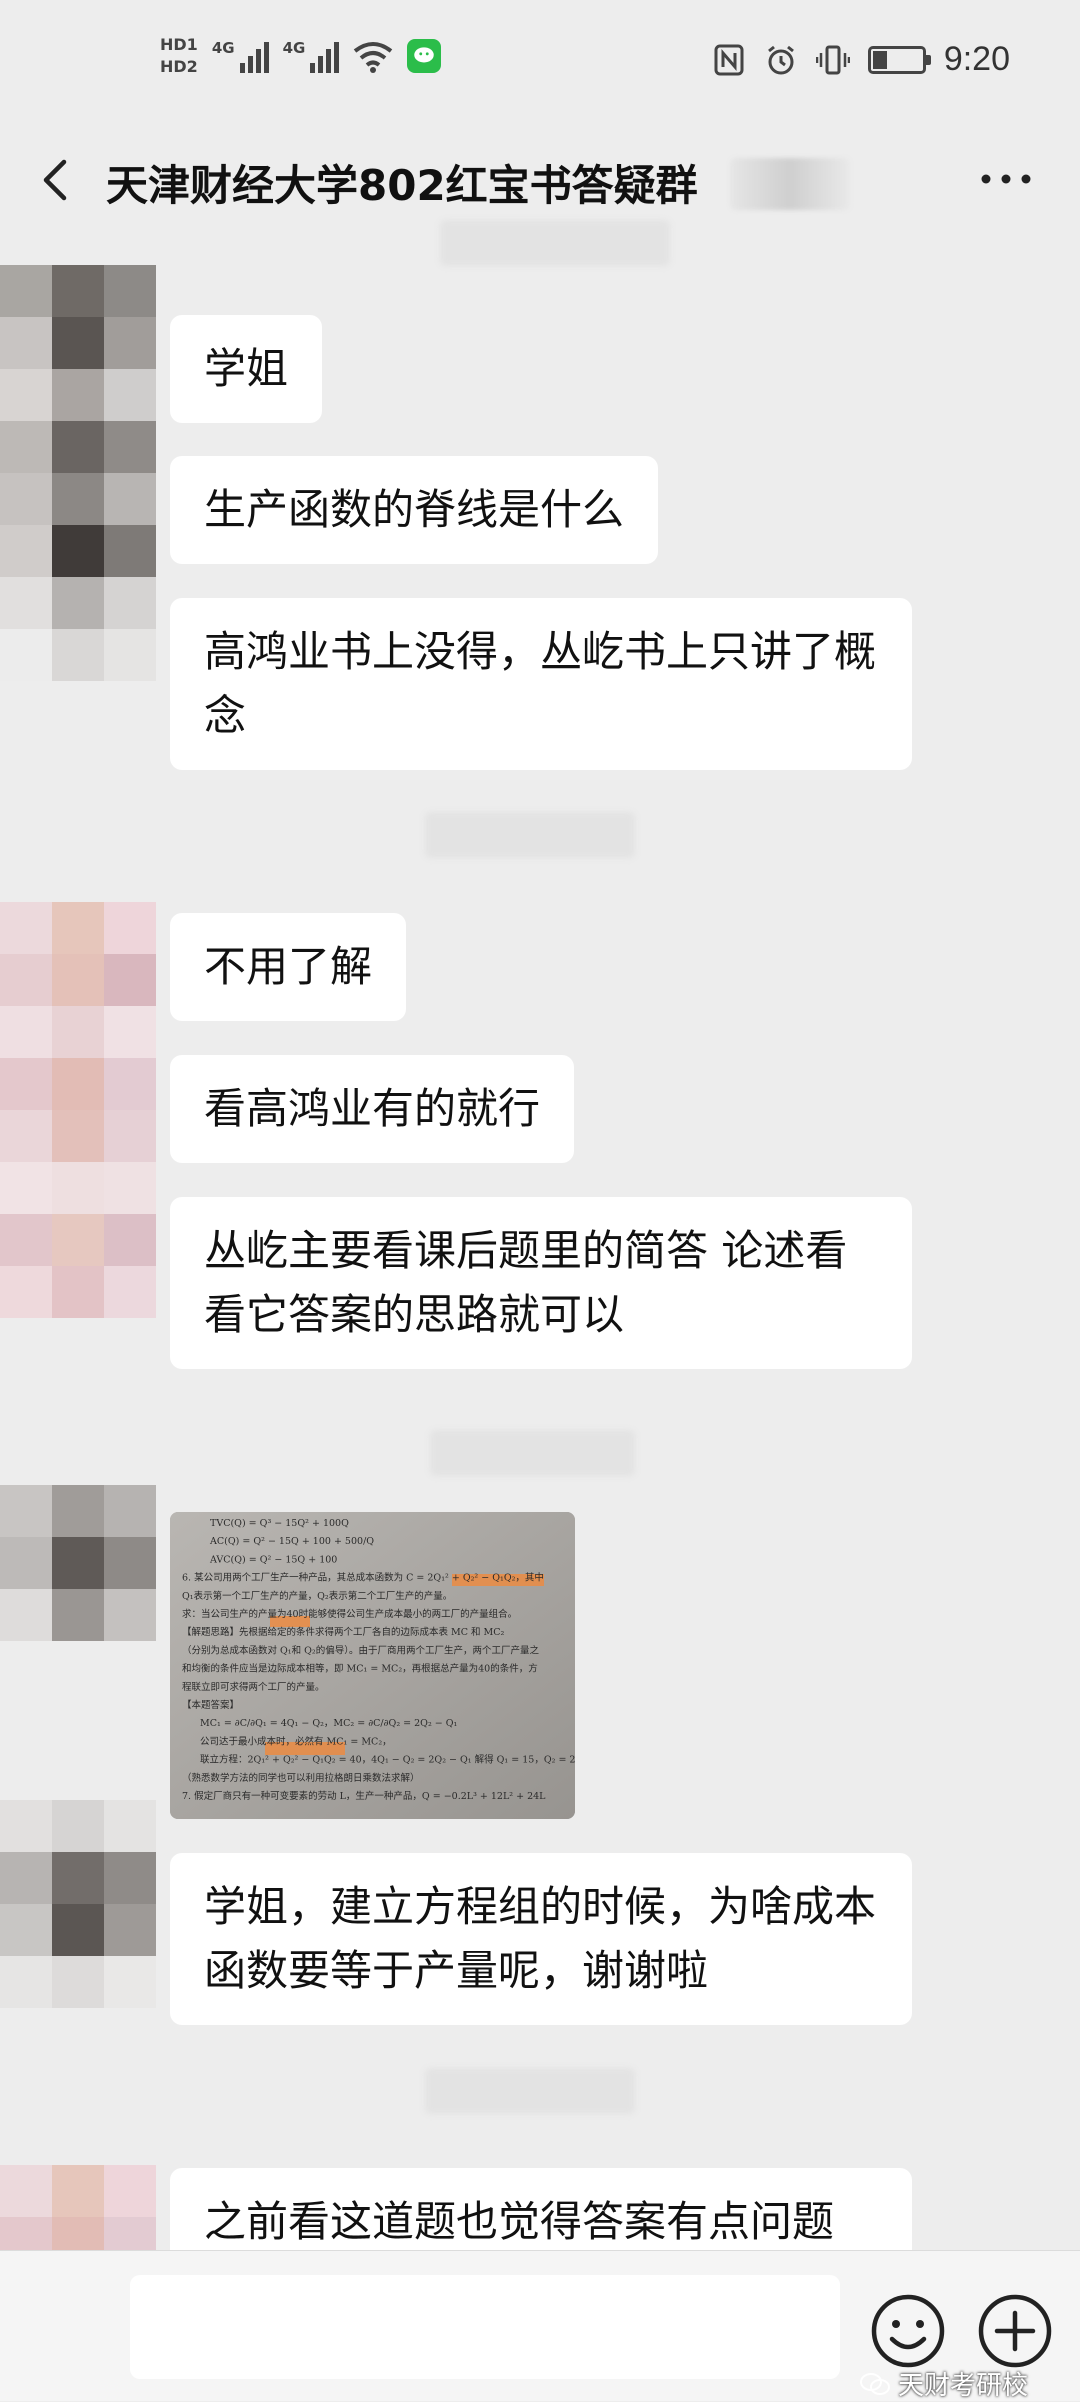 This screenshot has height=2402, width=1080. What do you see at coordinates (349, 1614) in the screenshot?
I see `photo-text-line: 求：当公司生产的产量为40时能够使得公司生产成本最小的两工厂的产量组合。` at bounding box center [349, 1614].